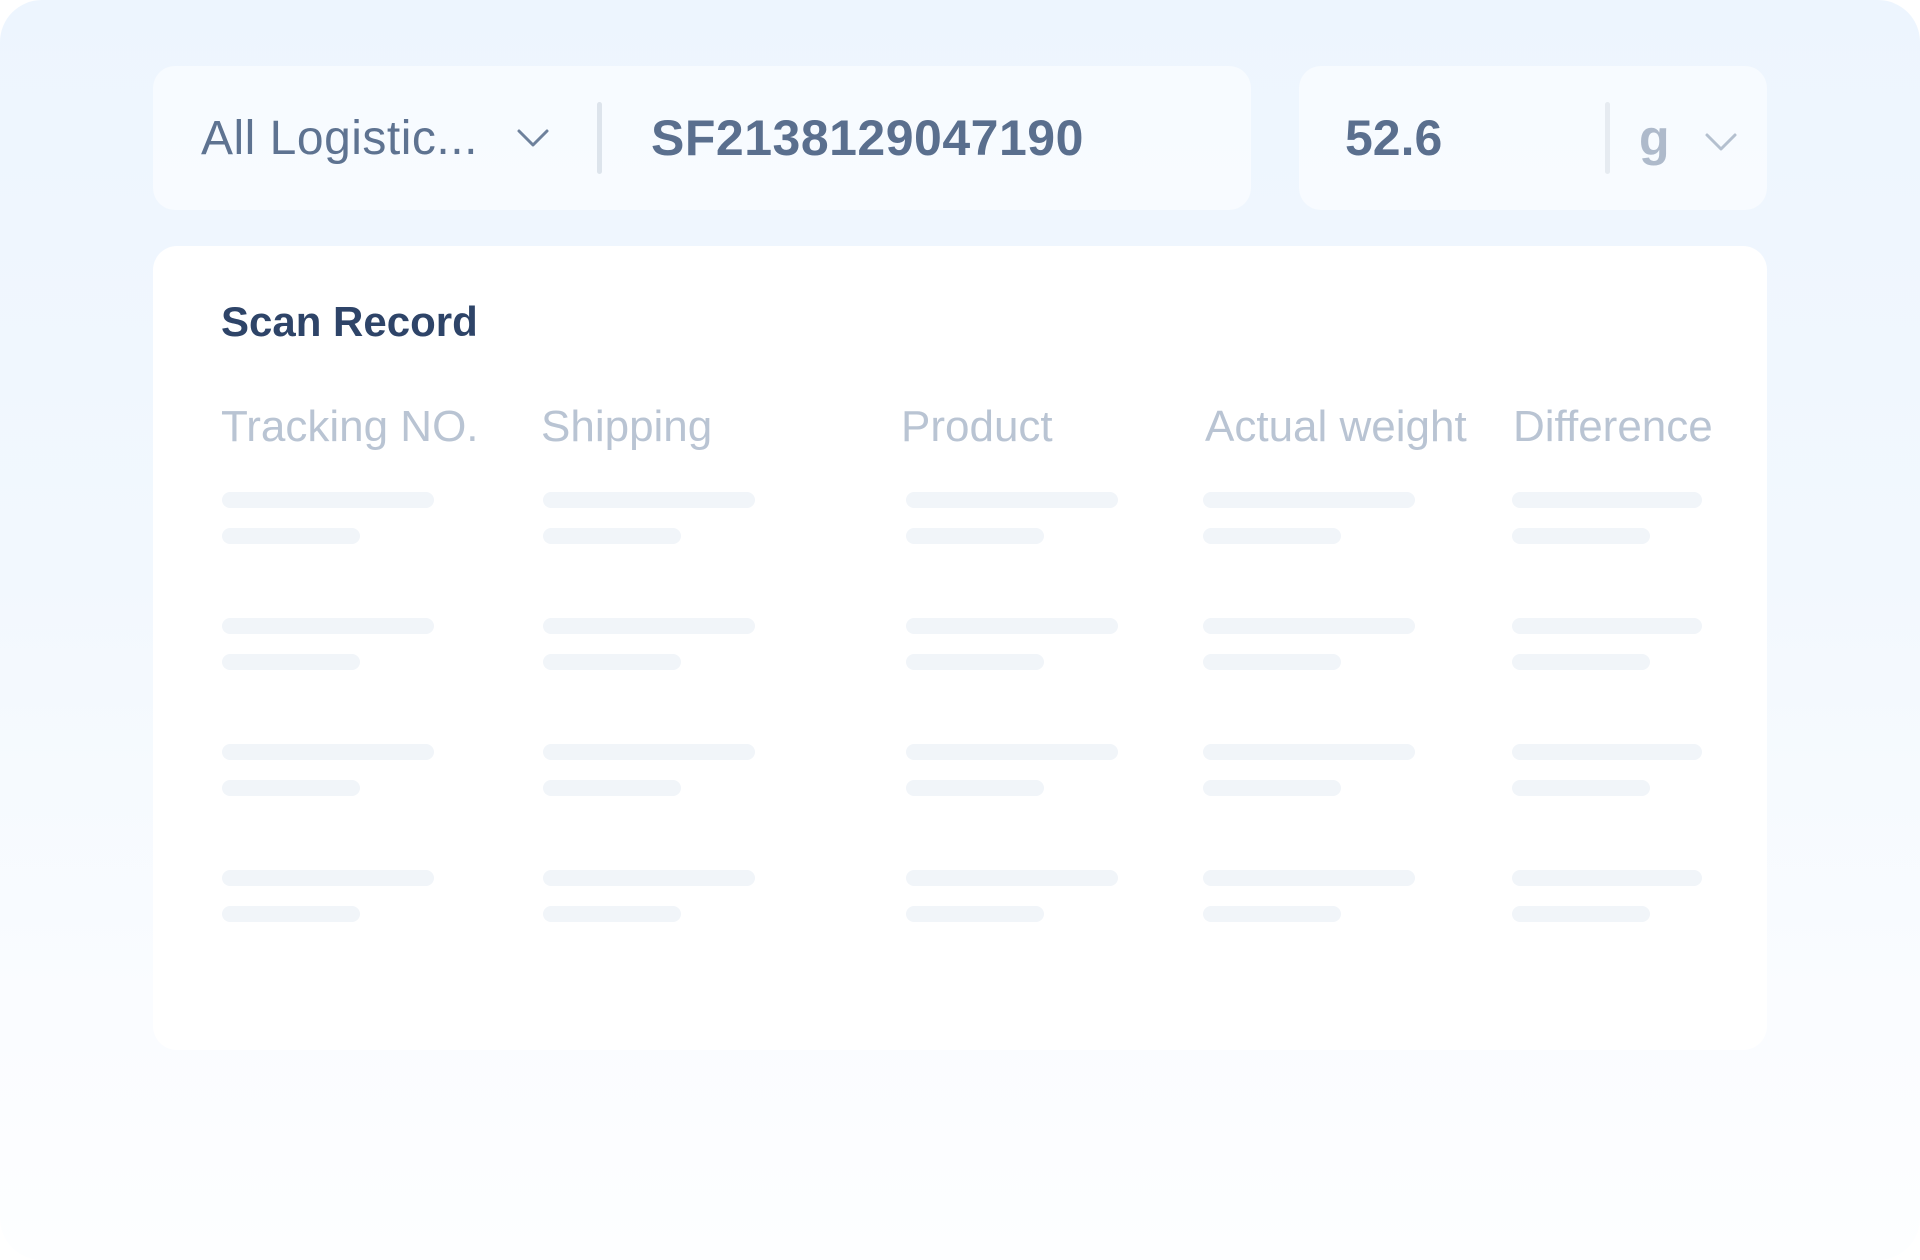 The height and width of the screenshot is (1260, 1920). I want to click on column-header-tracking-no: Tracking NO., so click(350, 426).